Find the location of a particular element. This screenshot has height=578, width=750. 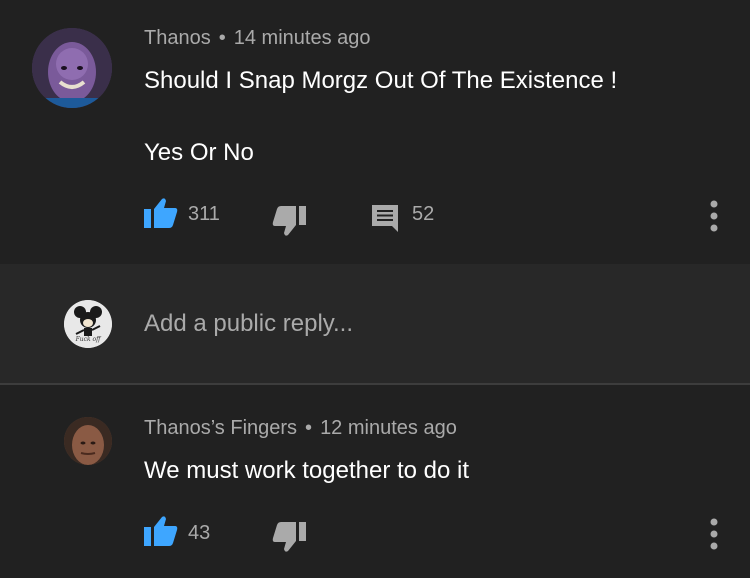

comment-time: 14 minutes ago is located at coordinates (302, 38).